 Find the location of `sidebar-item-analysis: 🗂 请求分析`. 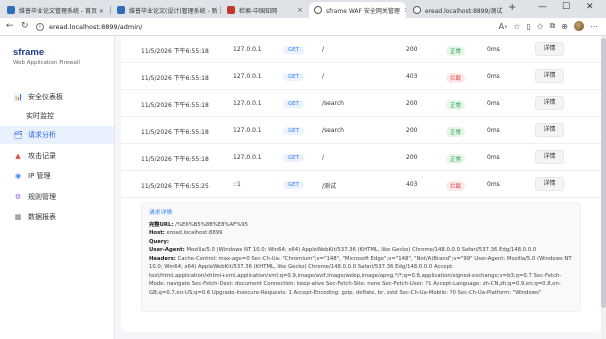

sidebar-item-analysis: 🗂 请求分析 is located at coordinates (57, 135).